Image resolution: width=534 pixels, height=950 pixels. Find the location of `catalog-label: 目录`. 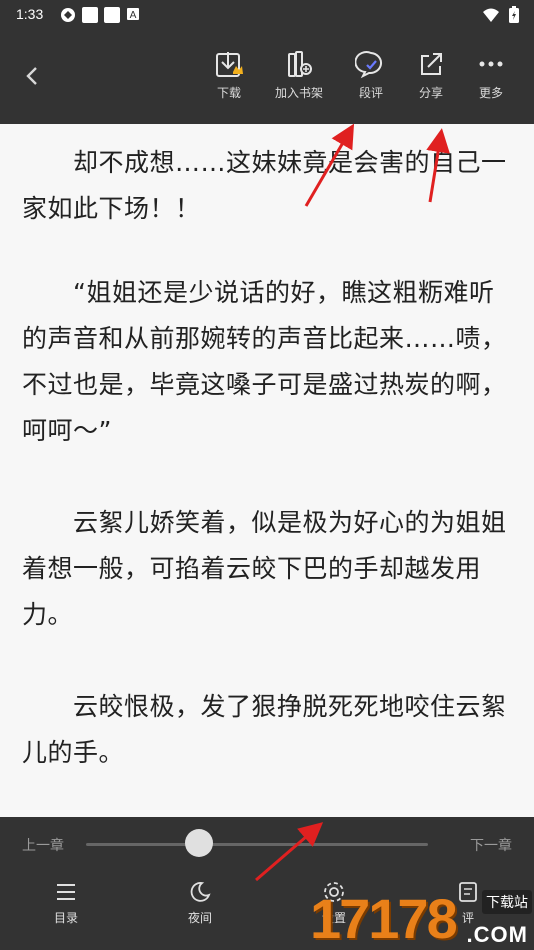

catalog-label: 目录 is located at coordinates (65, 918).